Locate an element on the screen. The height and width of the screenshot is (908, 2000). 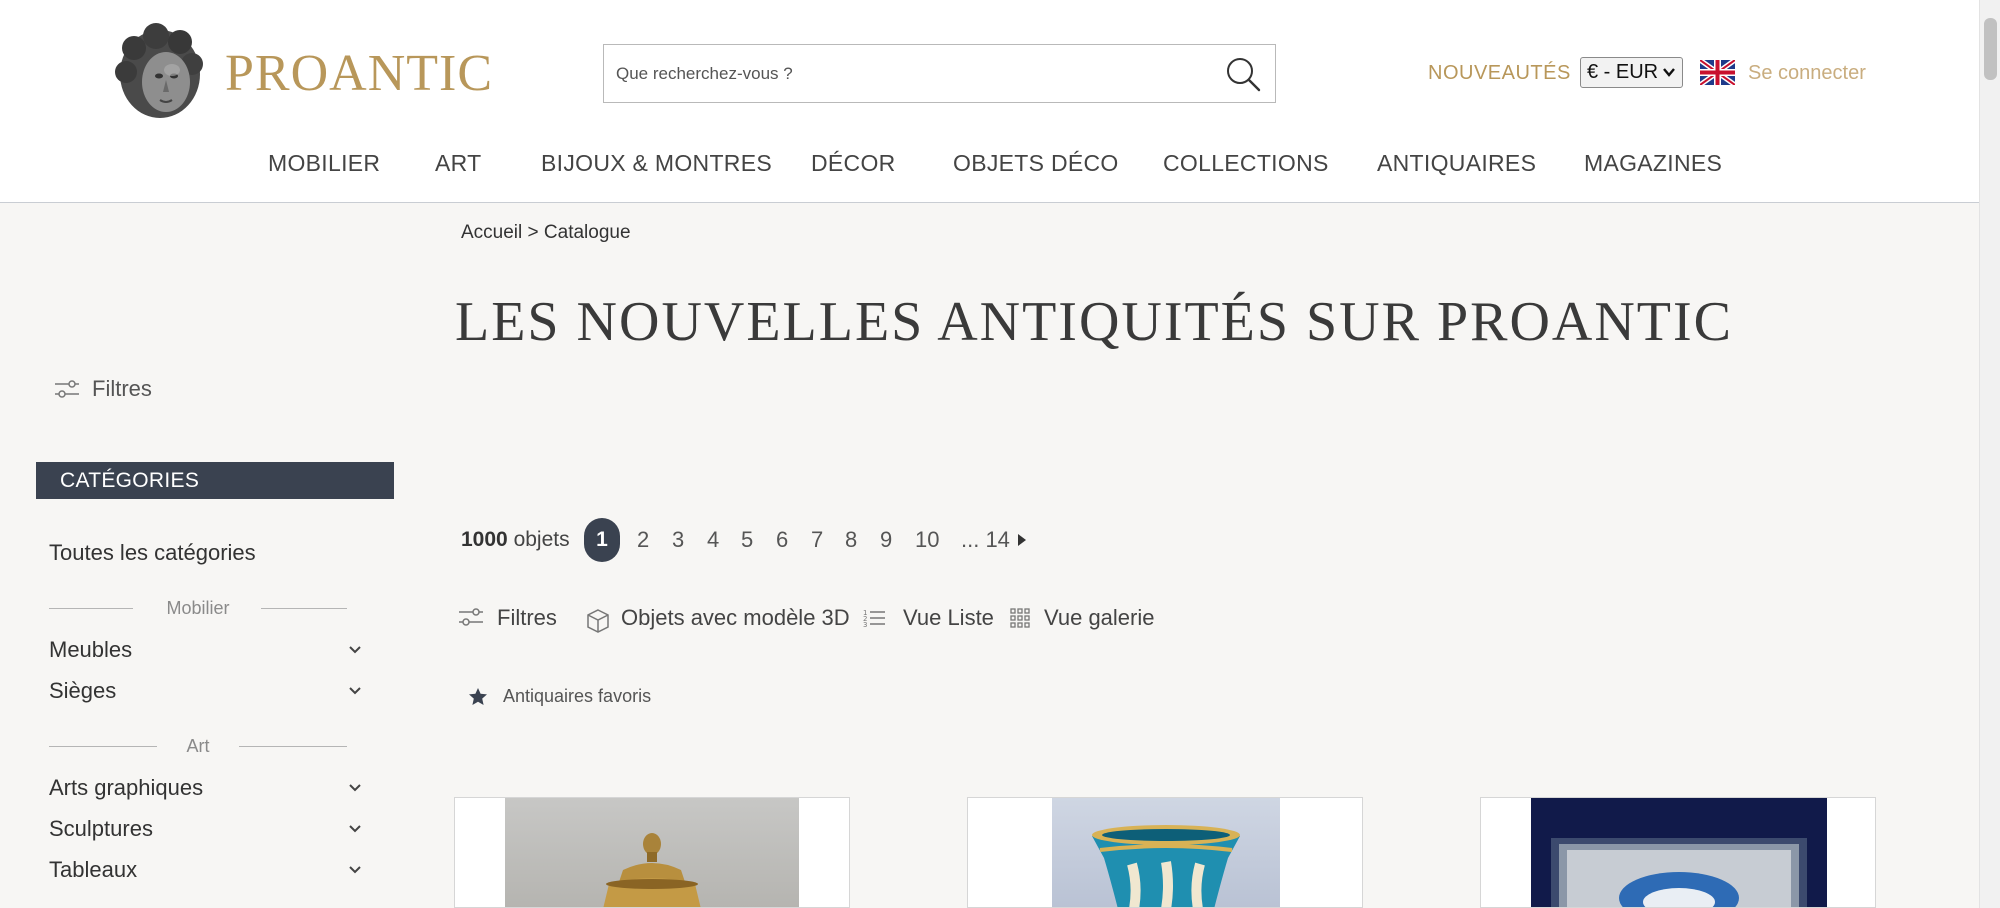
page-link: 2 is located at coordinates (643, 540).